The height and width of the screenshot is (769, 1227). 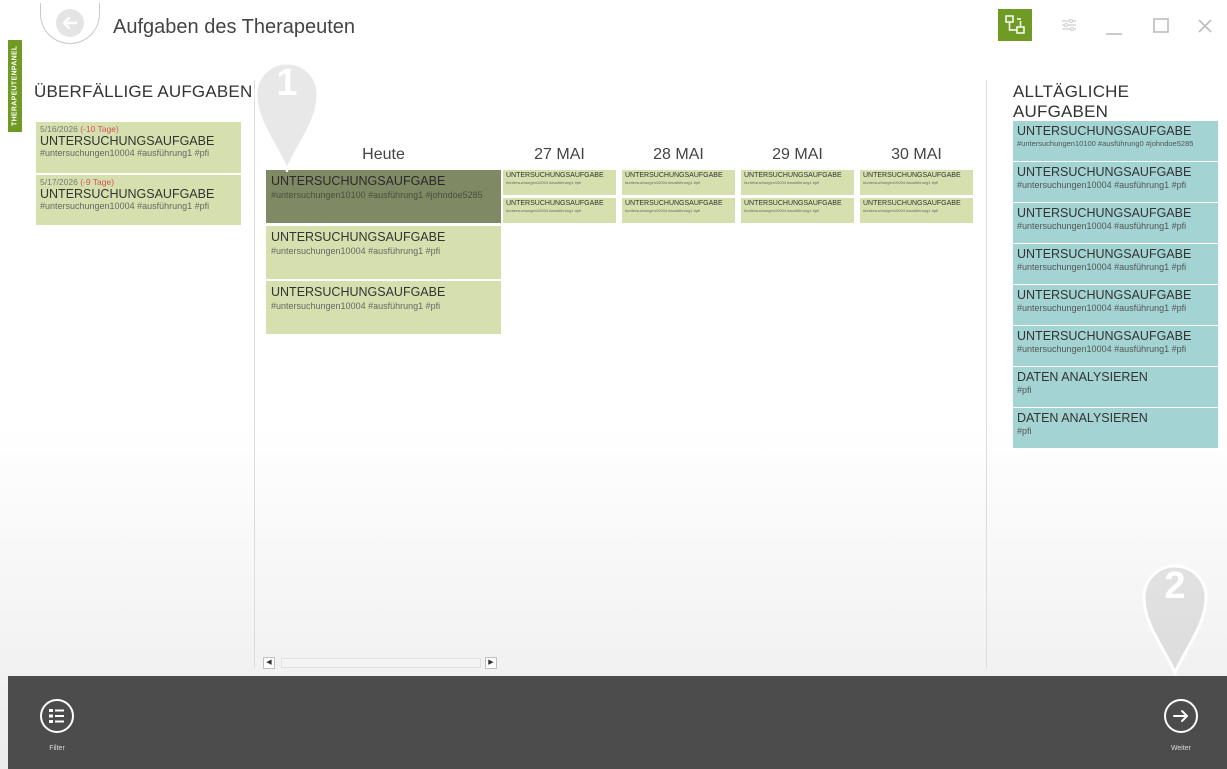 I want to click on minimize-icon, so click(x=1114, y=34).